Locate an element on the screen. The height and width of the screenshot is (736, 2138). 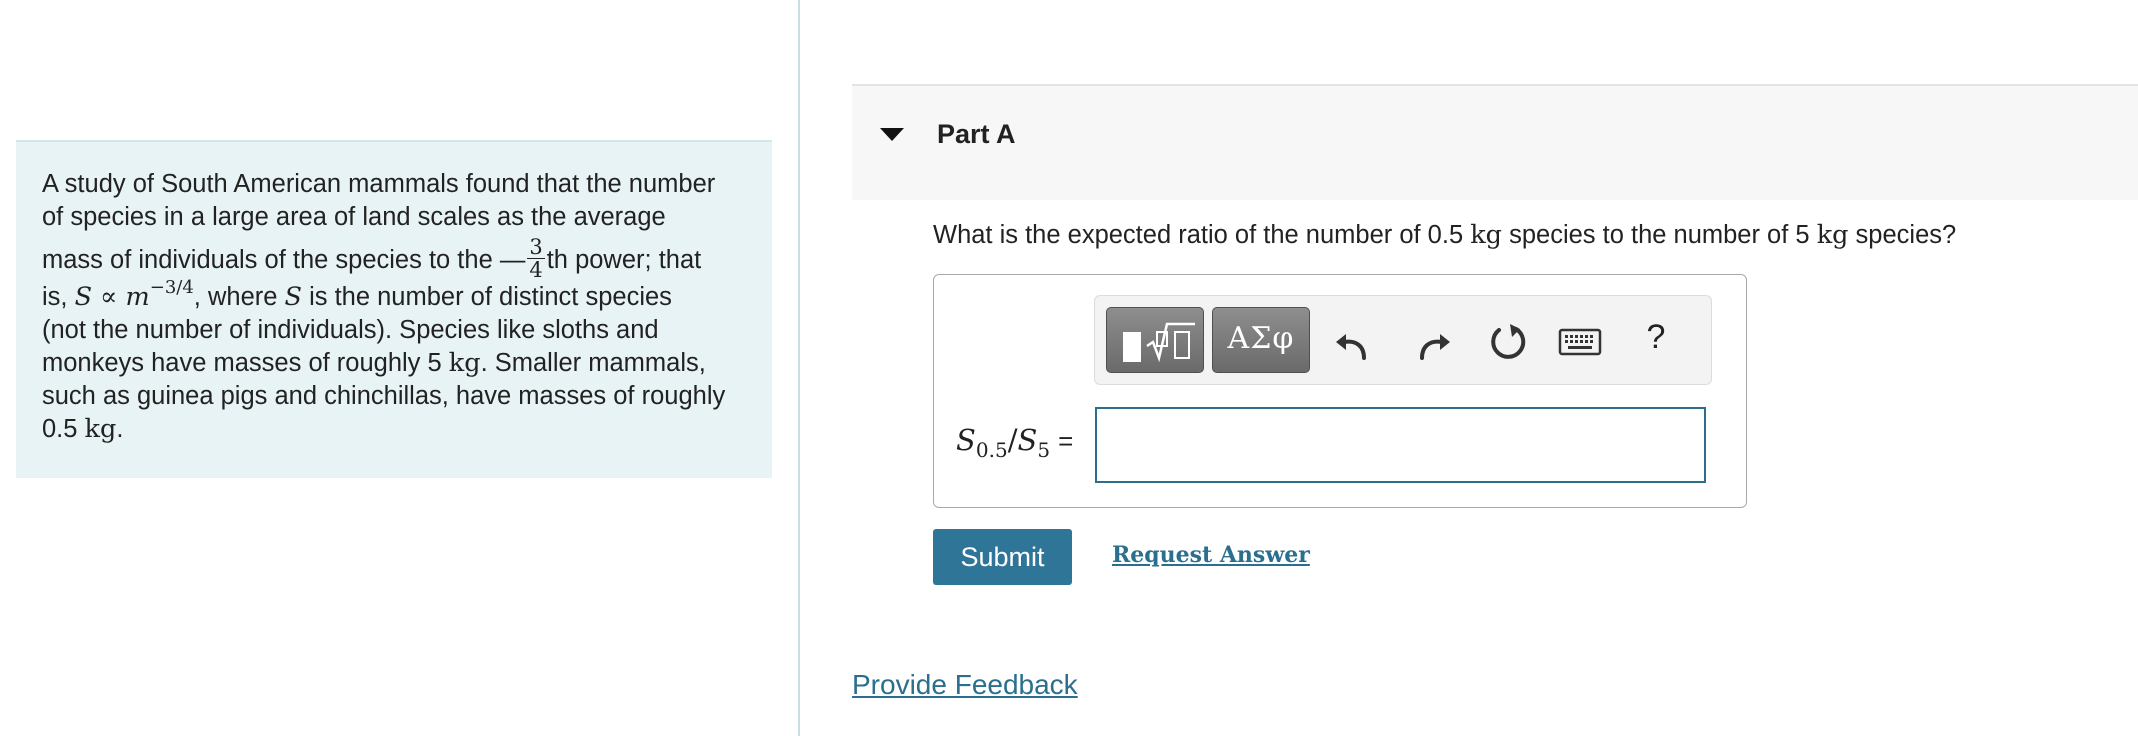
collapse-caret-icon is located at coordinates (892, 134).